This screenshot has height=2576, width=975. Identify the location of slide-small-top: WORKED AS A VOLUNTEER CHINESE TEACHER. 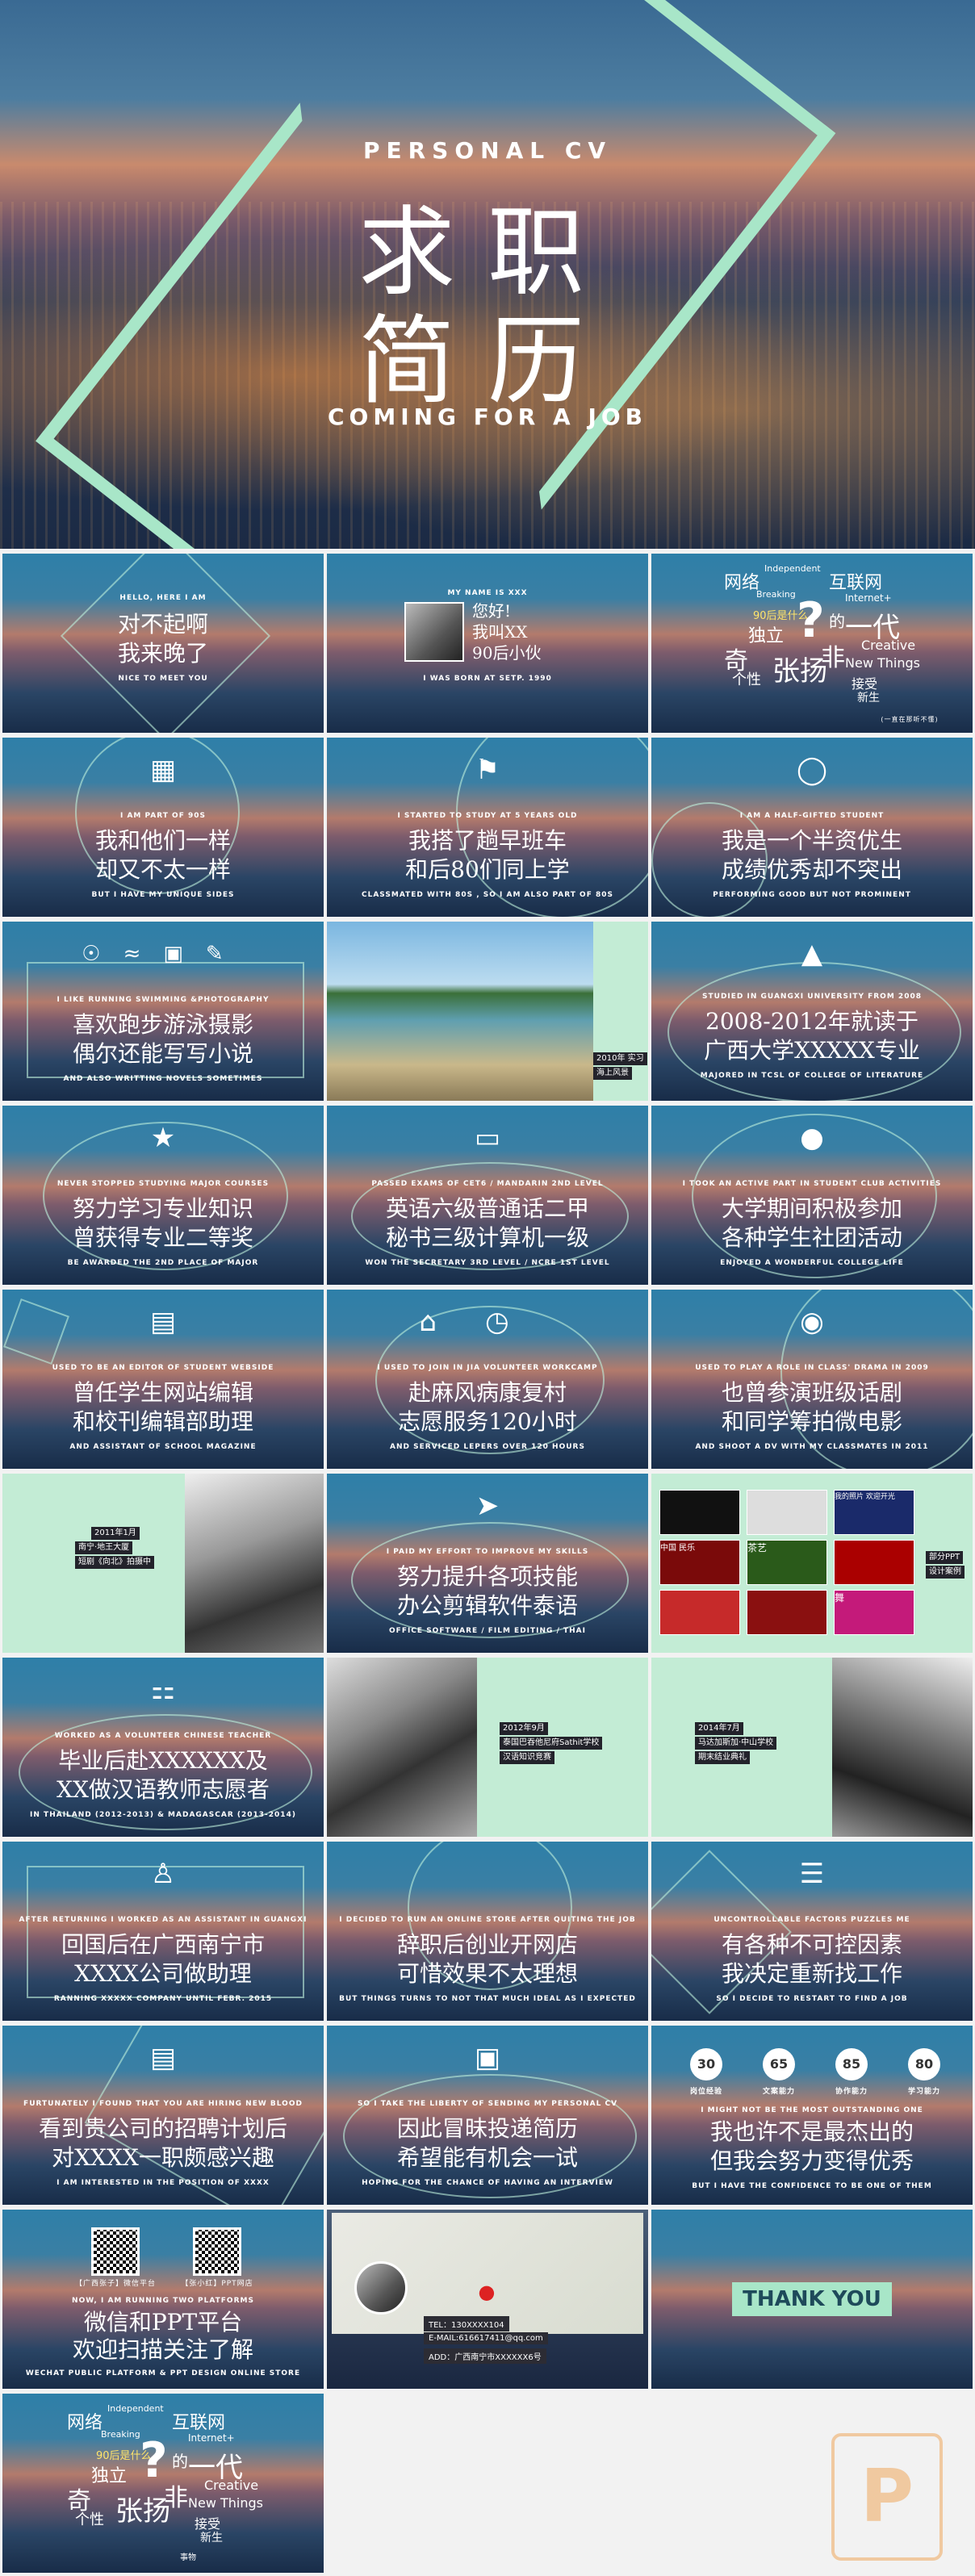
(163, 1736).